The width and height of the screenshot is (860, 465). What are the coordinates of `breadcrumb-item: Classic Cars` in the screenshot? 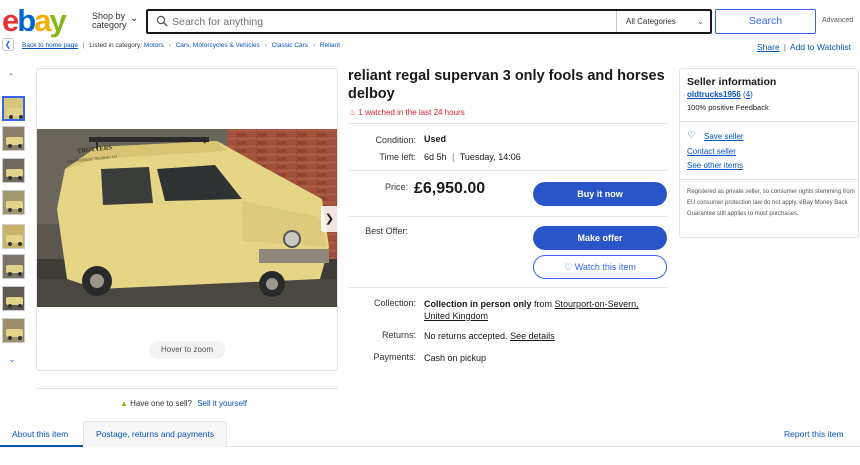 It's located at (290, 45).